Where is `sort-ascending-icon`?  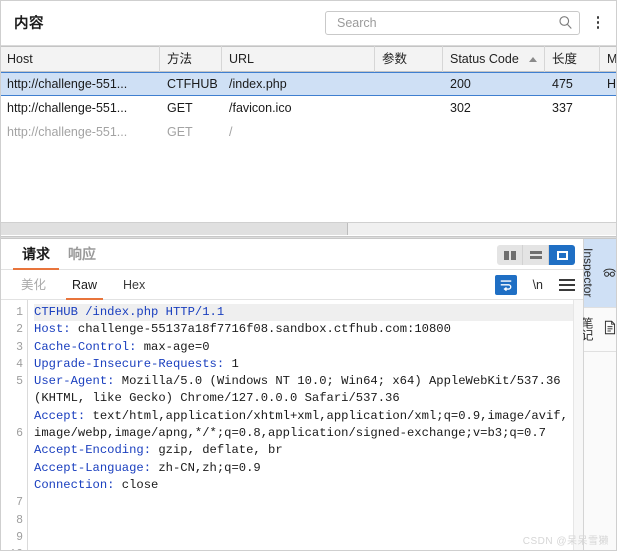 sort-ascending-icon is located at coordinates (533, 59).